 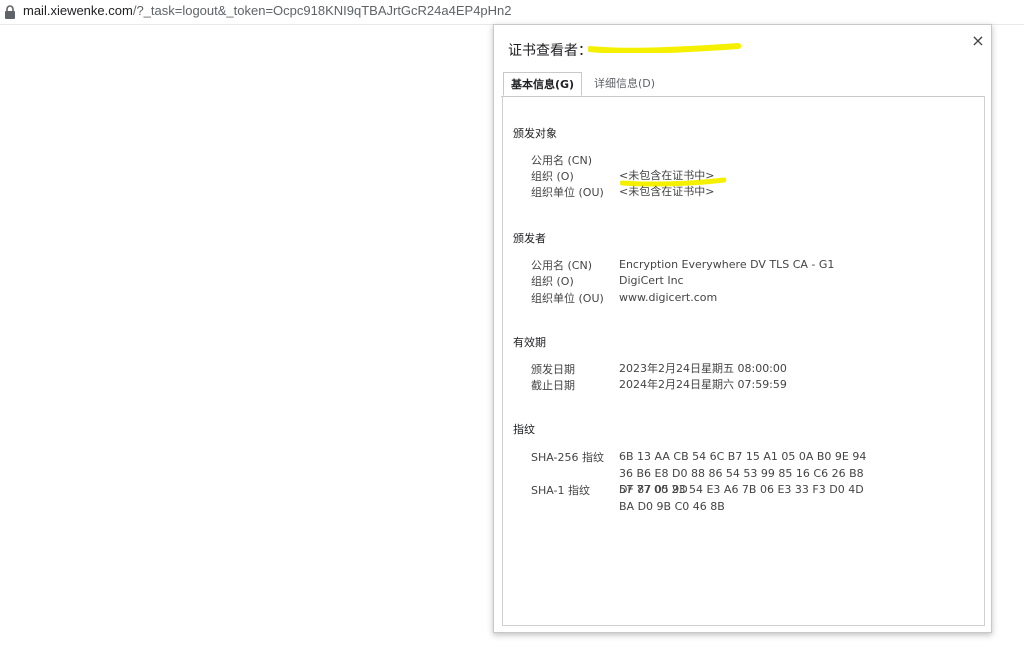 I want to click on row-value: 2023年2月24日星期五 08:00:00, so click(x=703, y=368).